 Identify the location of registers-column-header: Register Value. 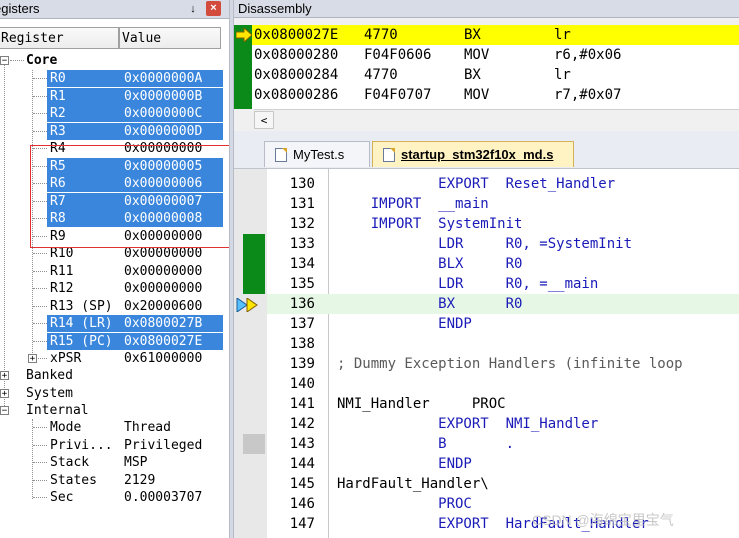
(111, 39).